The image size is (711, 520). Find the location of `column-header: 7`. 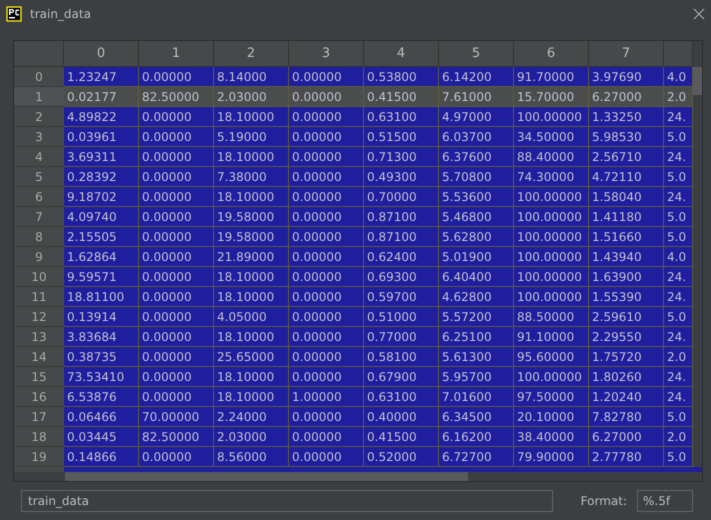

column-header: 7 is located at coordinates (626, 54).